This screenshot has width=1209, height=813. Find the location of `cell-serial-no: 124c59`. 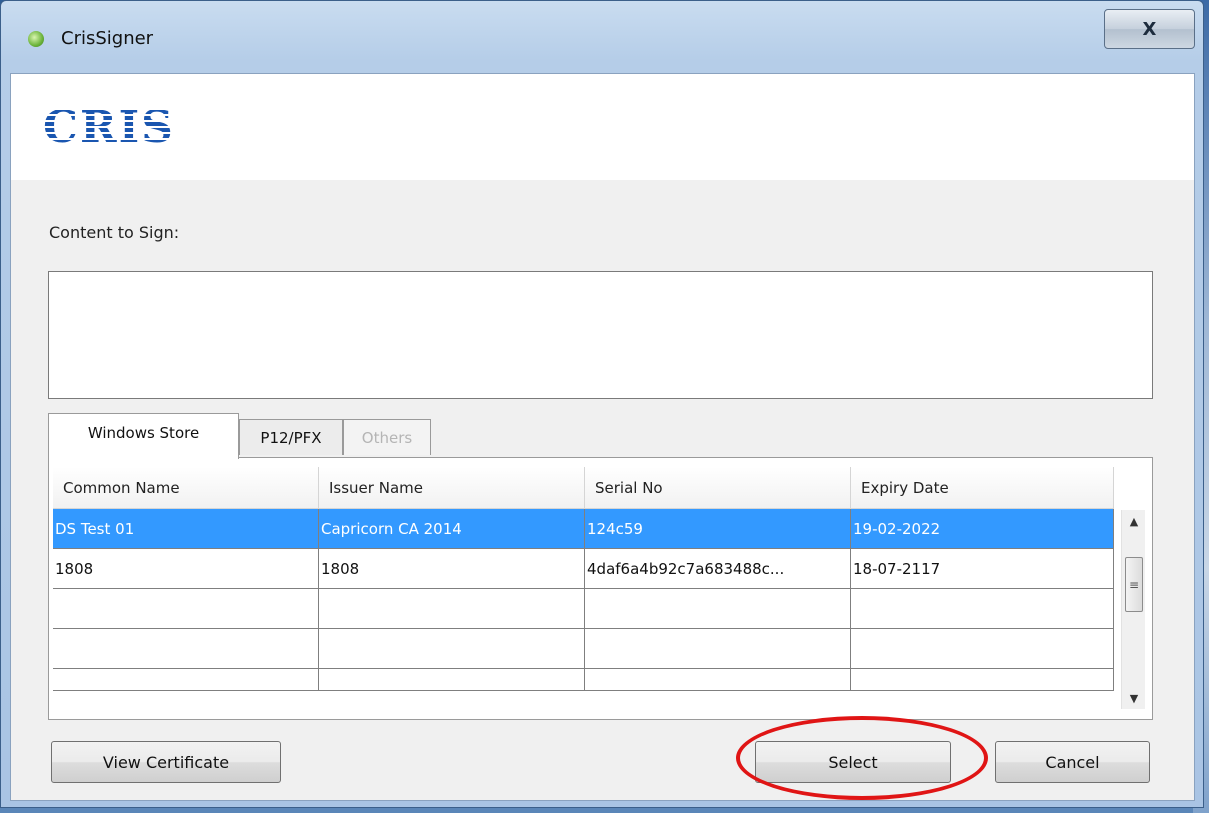

cell-serial-no: 124c59 is located at coordinates (718, 529).